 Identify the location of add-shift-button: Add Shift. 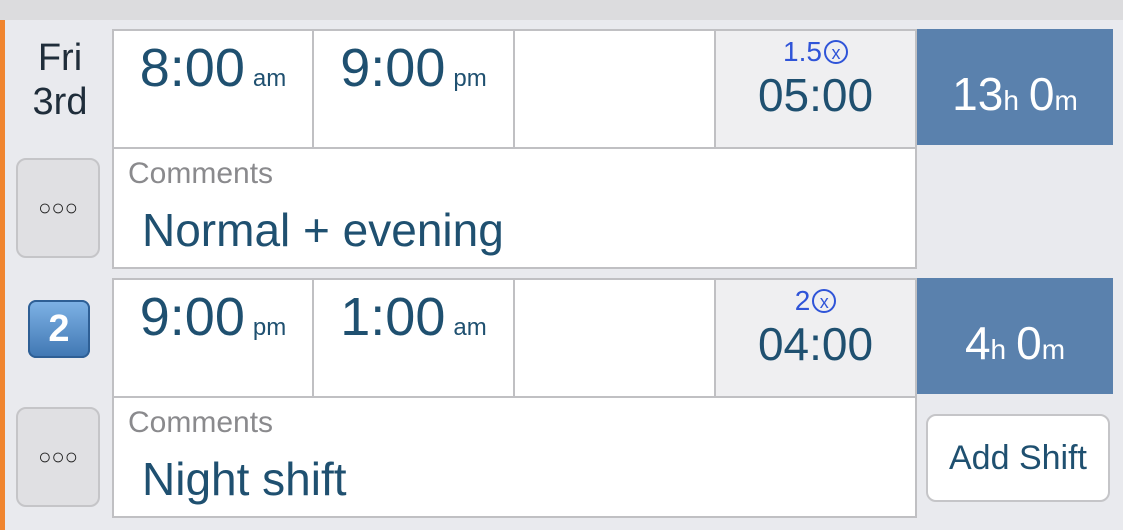
(1018, 458).